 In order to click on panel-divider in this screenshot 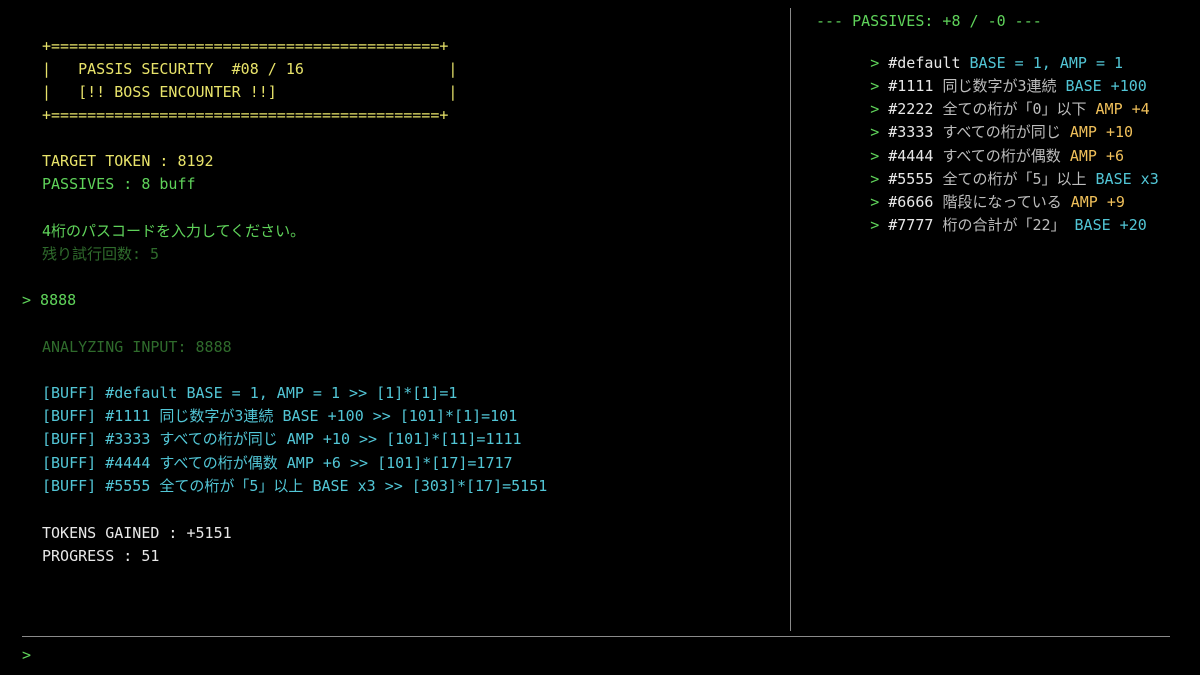, I will do `click(790, 319)`.